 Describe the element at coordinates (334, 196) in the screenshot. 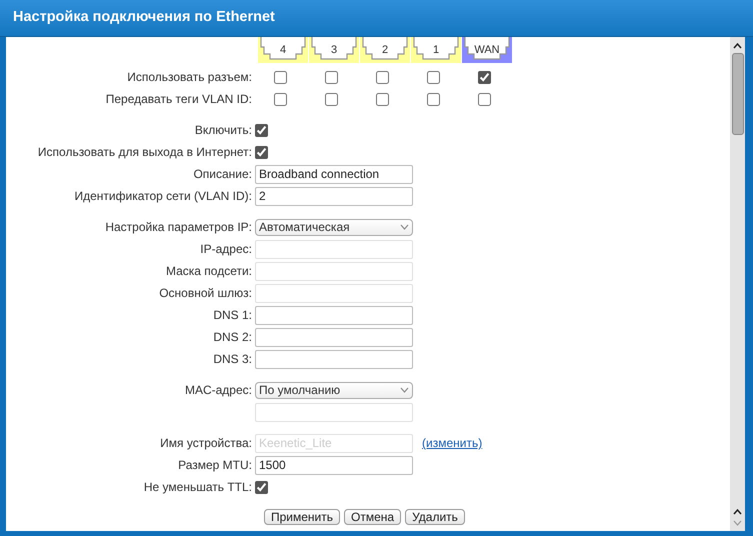

I see `input-field: 2` at that location.